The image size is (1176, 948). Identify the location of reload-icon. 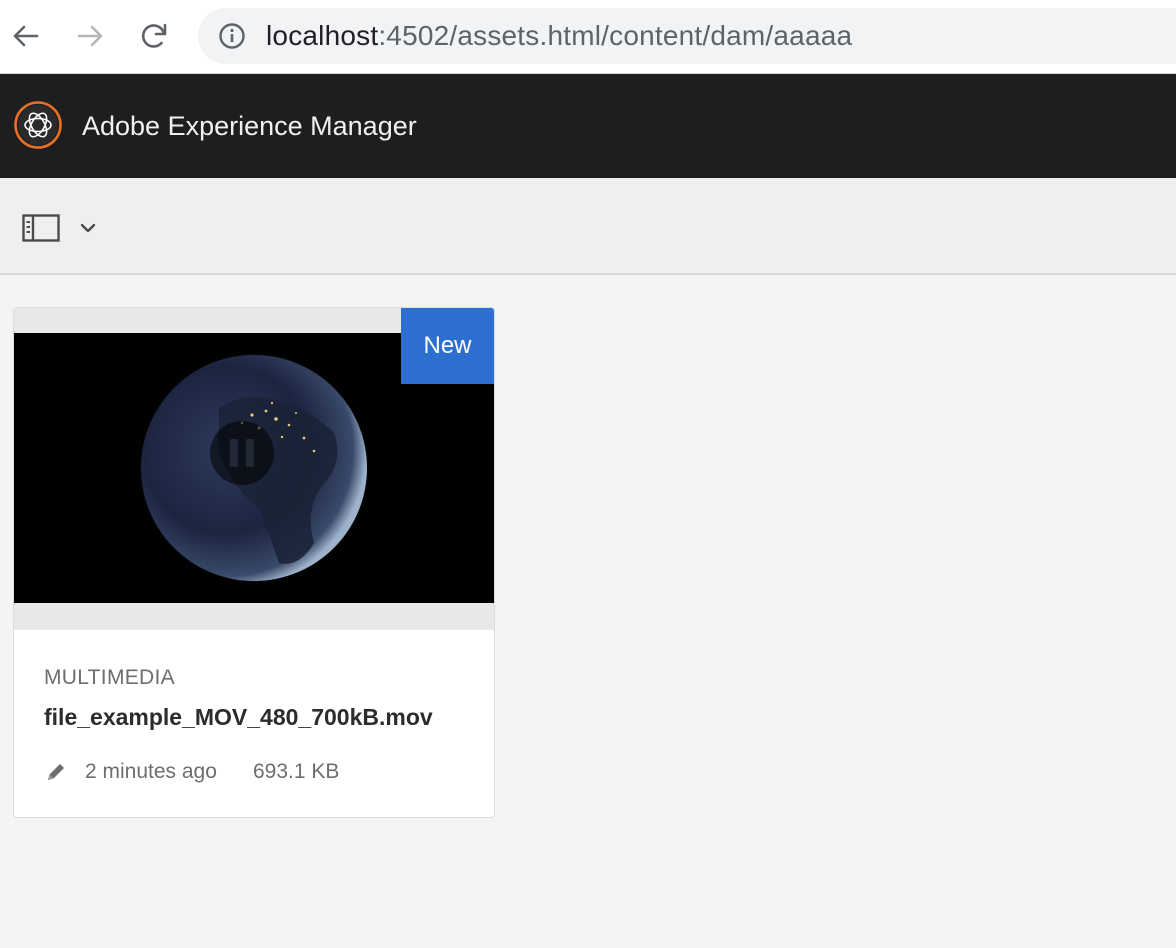
(154, 35).